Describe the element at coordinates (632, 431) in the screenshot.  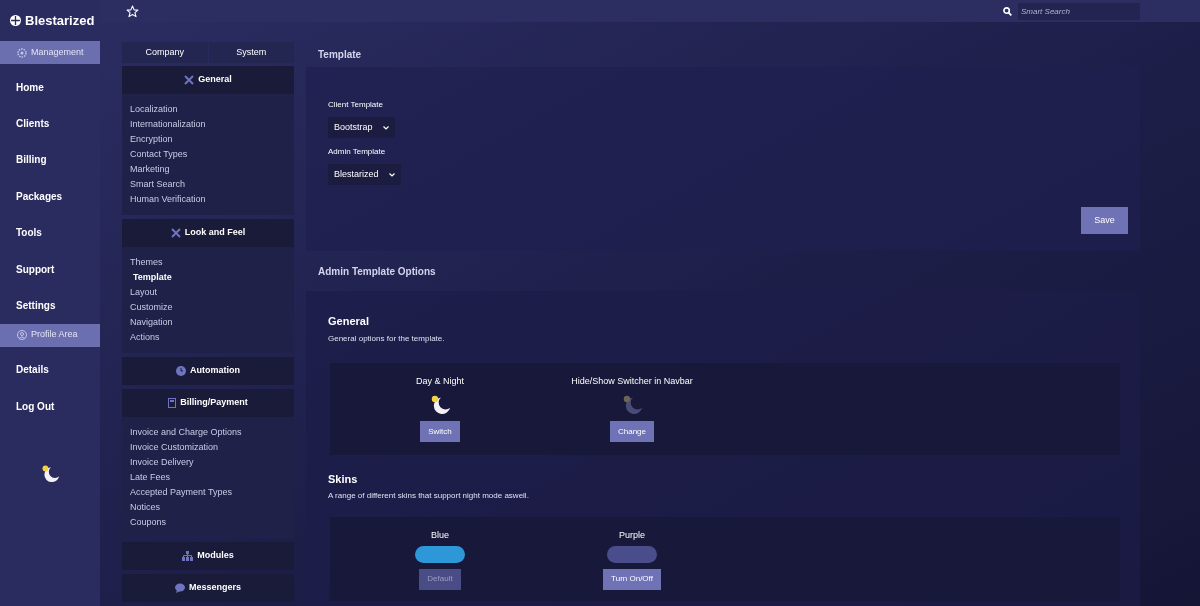
I see `option-button: Change` at that location.